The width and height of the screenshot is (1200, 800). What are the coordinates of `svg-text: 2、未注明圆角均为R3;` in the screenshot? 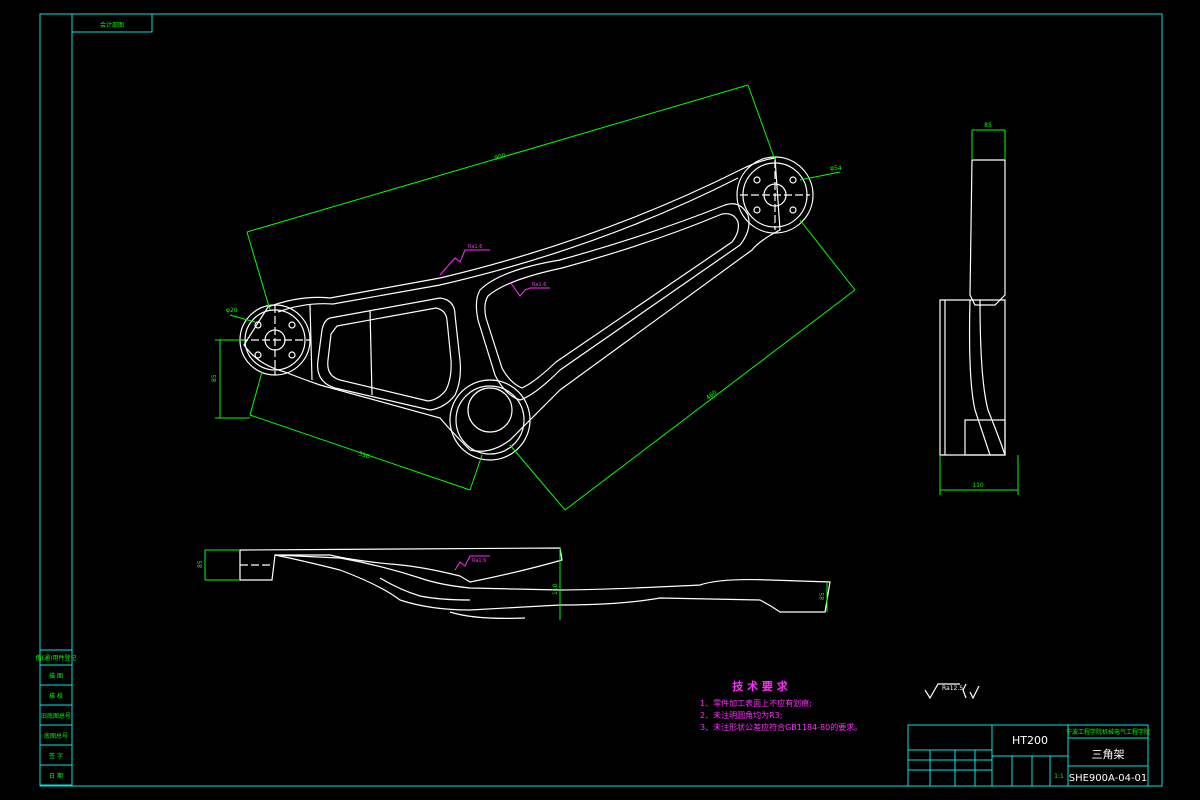 It's located at (741, 715).